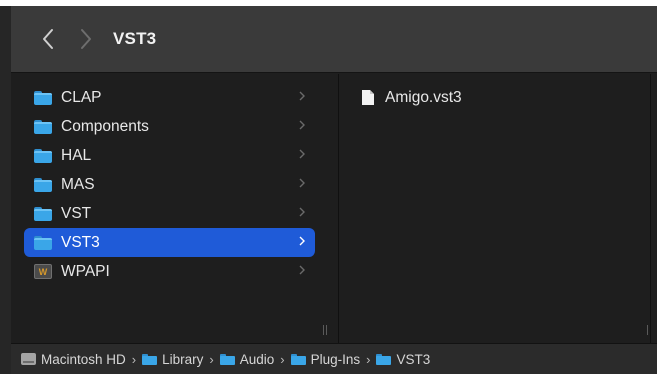  Describe the element at coordinates (135, 38) in the screenshot. I see `window-title: VST3` at that location.